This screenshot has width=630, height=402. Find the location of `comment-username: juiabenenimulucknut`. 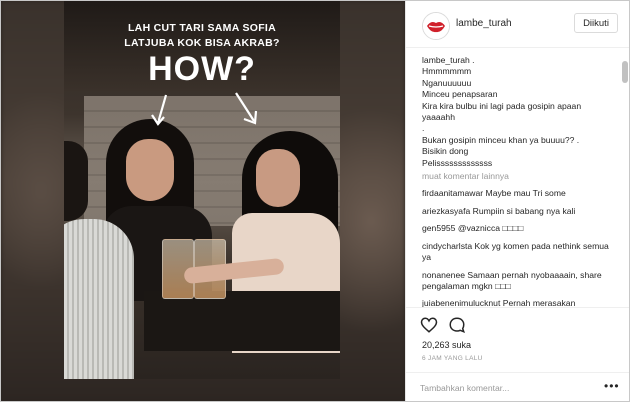

comment-username: juiabenenimulucknut is located at coordinates (461, 302).